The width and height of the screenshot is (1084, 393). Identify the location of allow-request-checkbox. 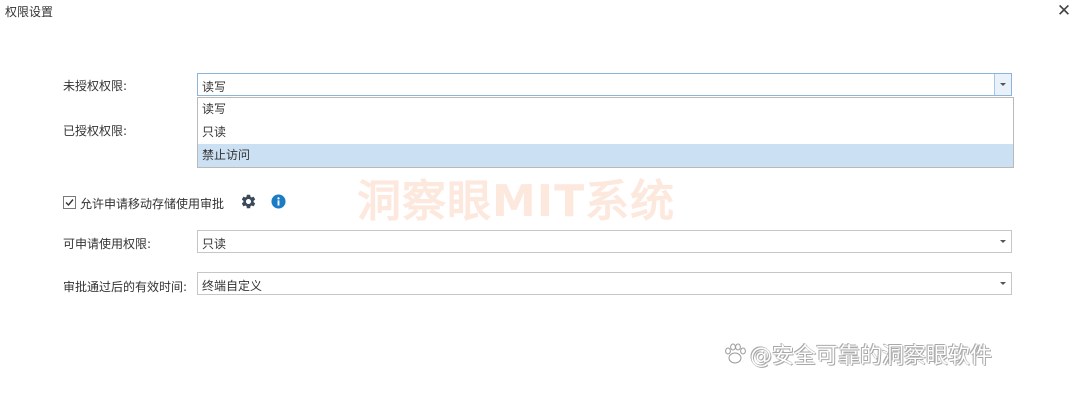
(69, 202).